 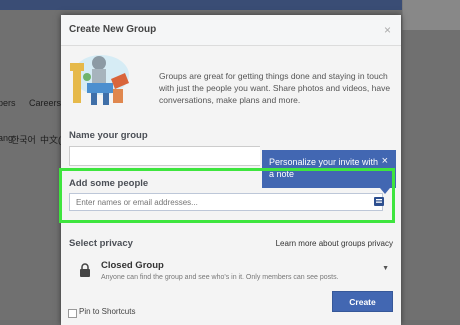 What do you see at coordinates (101, 243) in the screenshot?
I see `select-privacy-label: Select privacy` at bounding box center [101, 243].